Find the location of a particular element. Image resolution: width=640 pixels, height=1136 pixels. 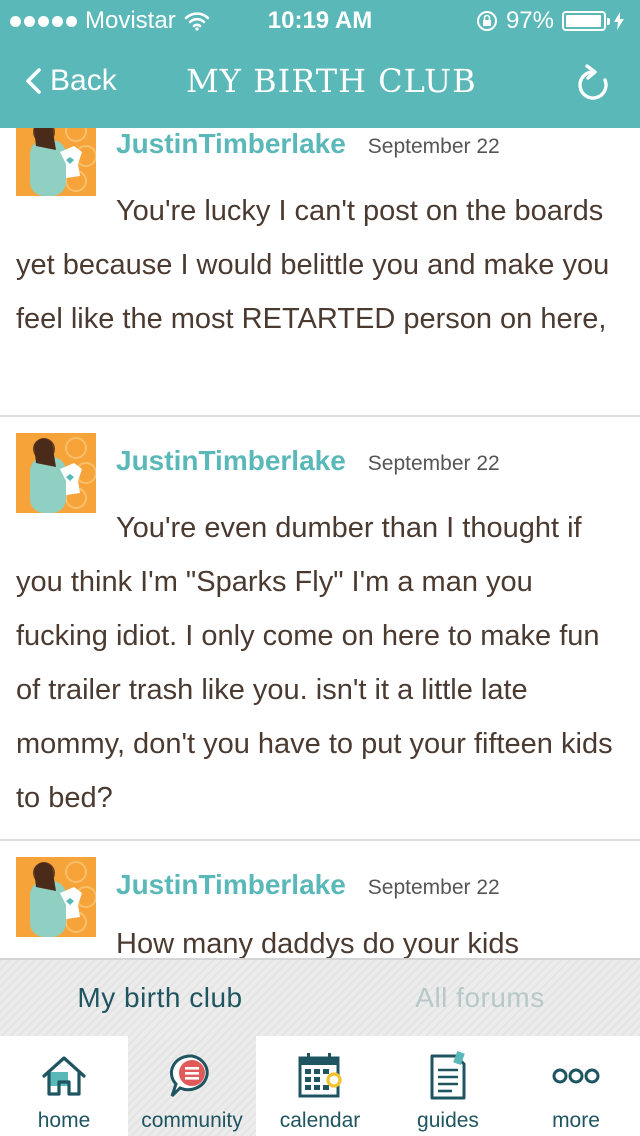

more-dots-icon is located at coordinates (576, 1076).